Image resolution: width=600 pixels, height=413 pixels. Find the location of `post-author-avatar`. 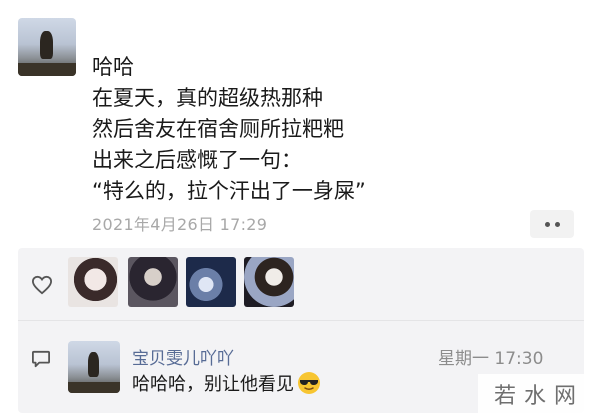

post-author-avatar is located at coordinates (47, 47).